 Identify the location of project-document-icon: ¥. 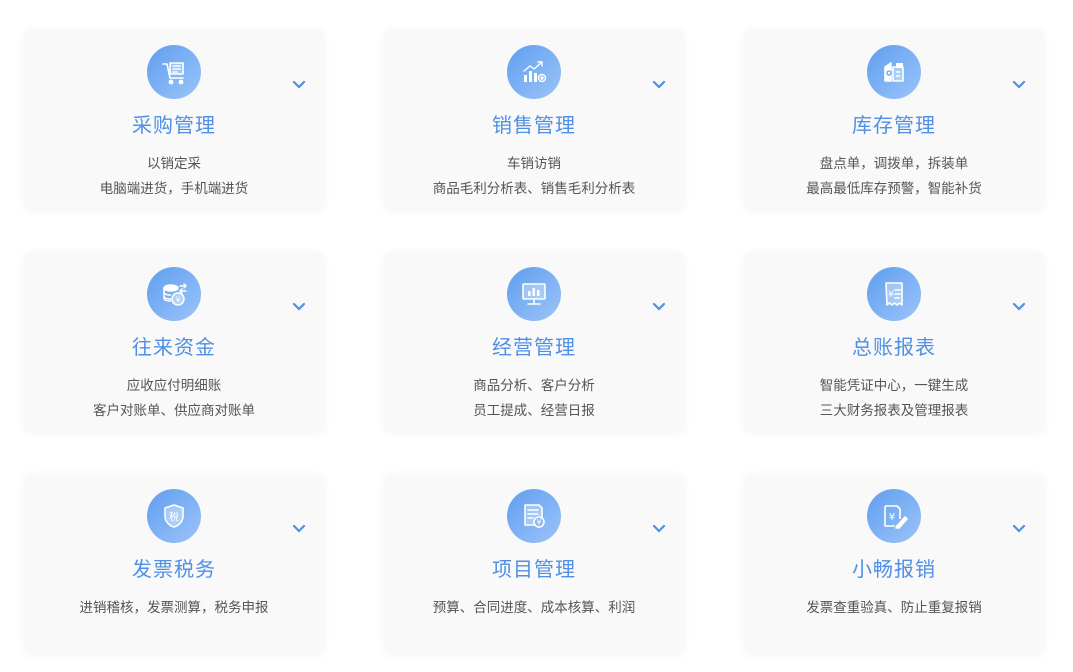
(534, 516).